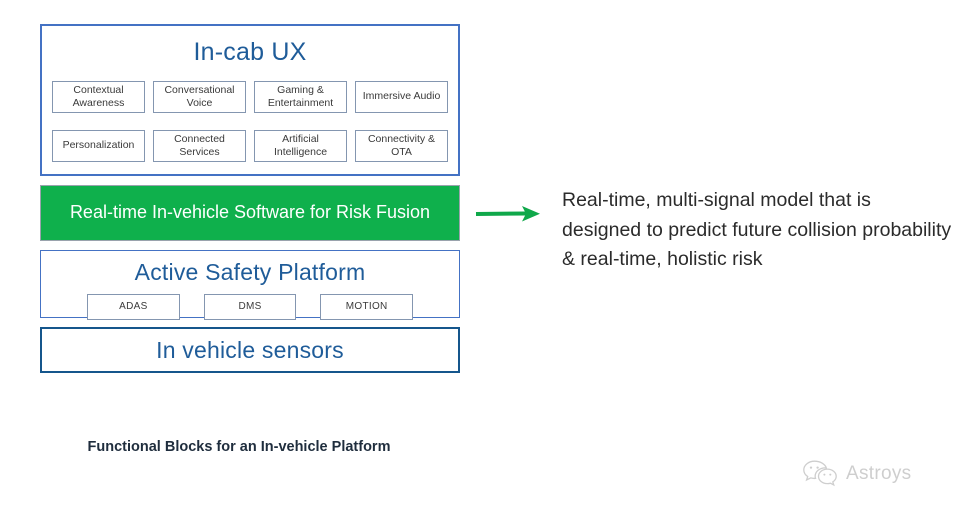 This screenshot has height=518, width=961. Describe the element at coordinates (133, 307) in the screenshot. I see `block-adas: ADAS` at that location.